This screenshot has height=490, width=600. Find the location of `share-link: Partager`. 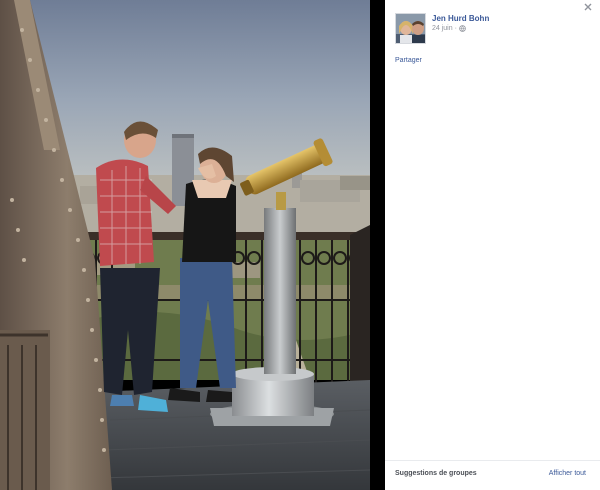

share-link: Partager is located at coordinates (408, 60).